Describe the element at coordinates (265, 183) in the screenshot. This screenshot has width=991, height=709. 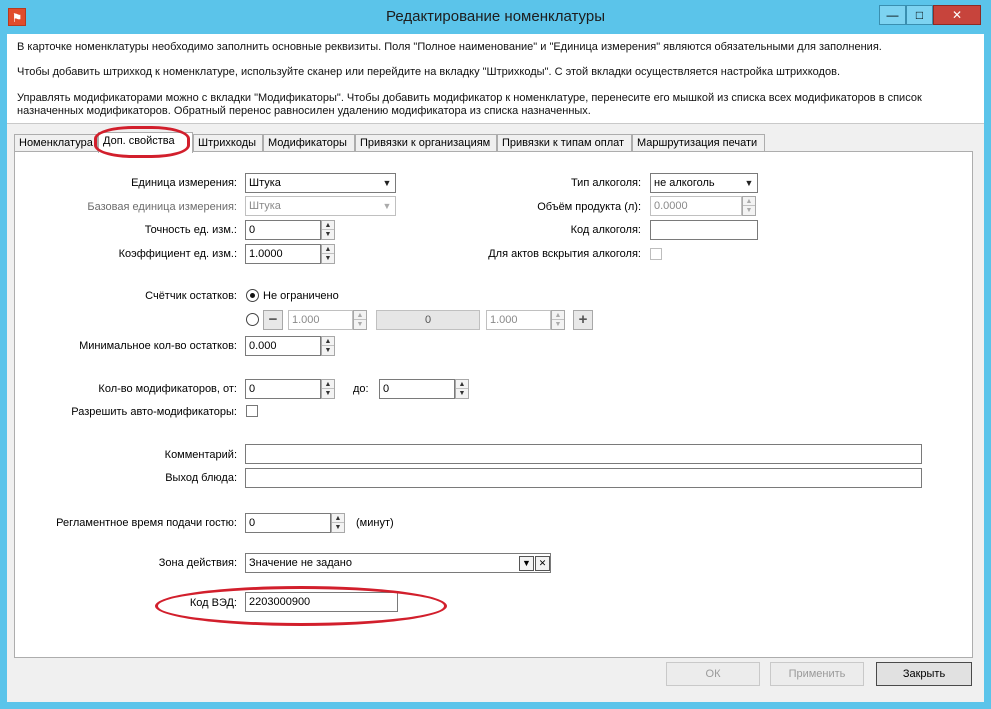
I see `unit-value: Штука` at that location.